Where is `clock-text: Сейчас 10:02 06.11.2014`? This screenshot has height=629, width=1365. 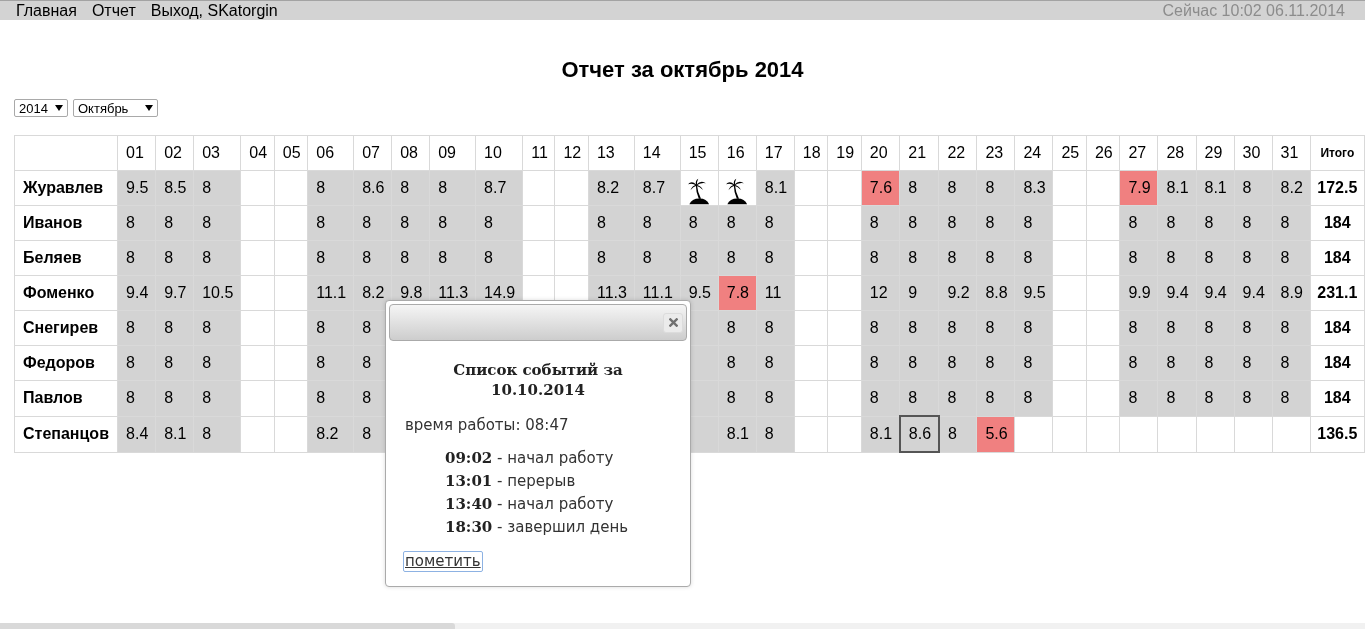
clock-text: Сейчас 10:02 06.11.2014 is located at coordinates (1253, 10).